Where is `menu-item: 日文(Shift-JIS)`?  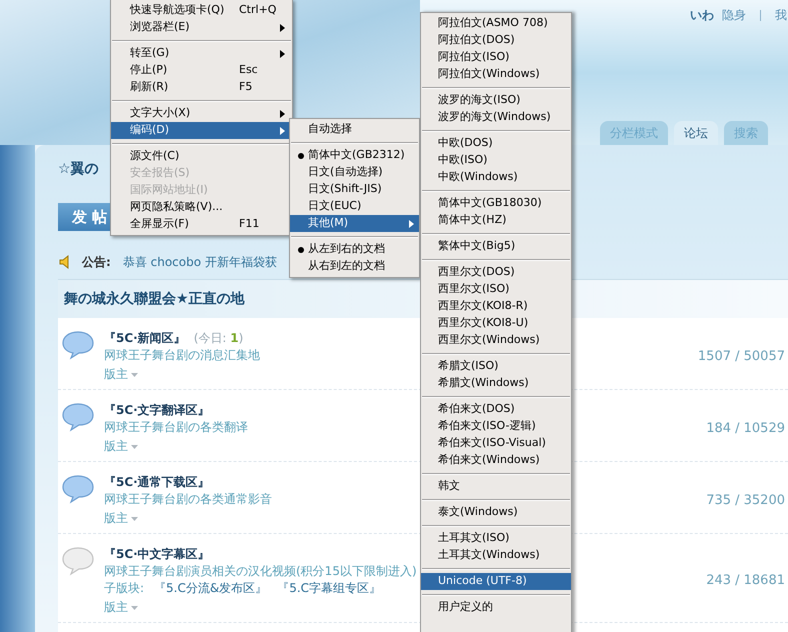 menu-item: 日文(Shift-JIS) is located at coordinates (354, 189).